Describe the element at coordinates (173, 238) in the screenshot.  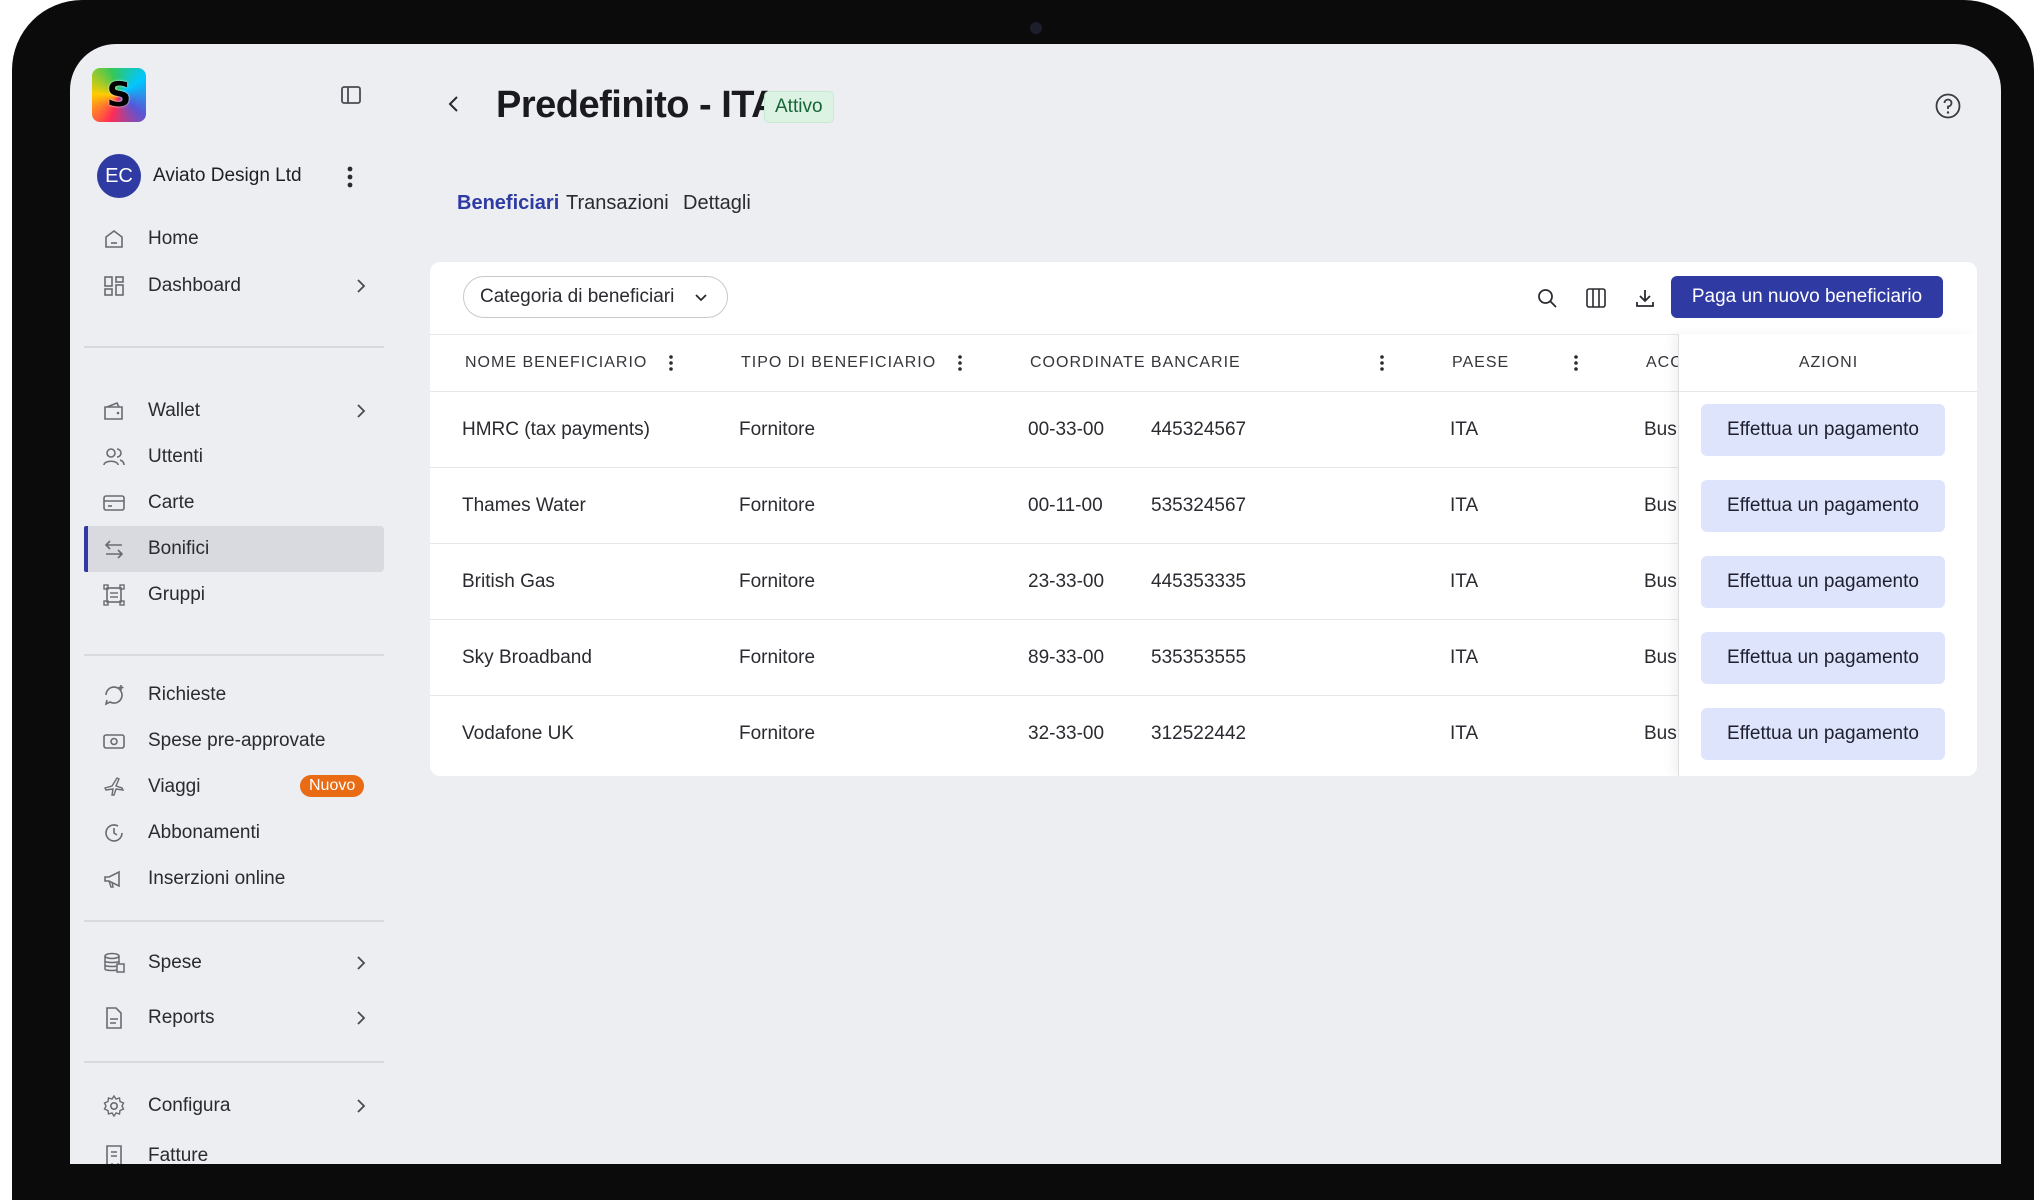
I see `sidebar-item-label: Home` at that location.